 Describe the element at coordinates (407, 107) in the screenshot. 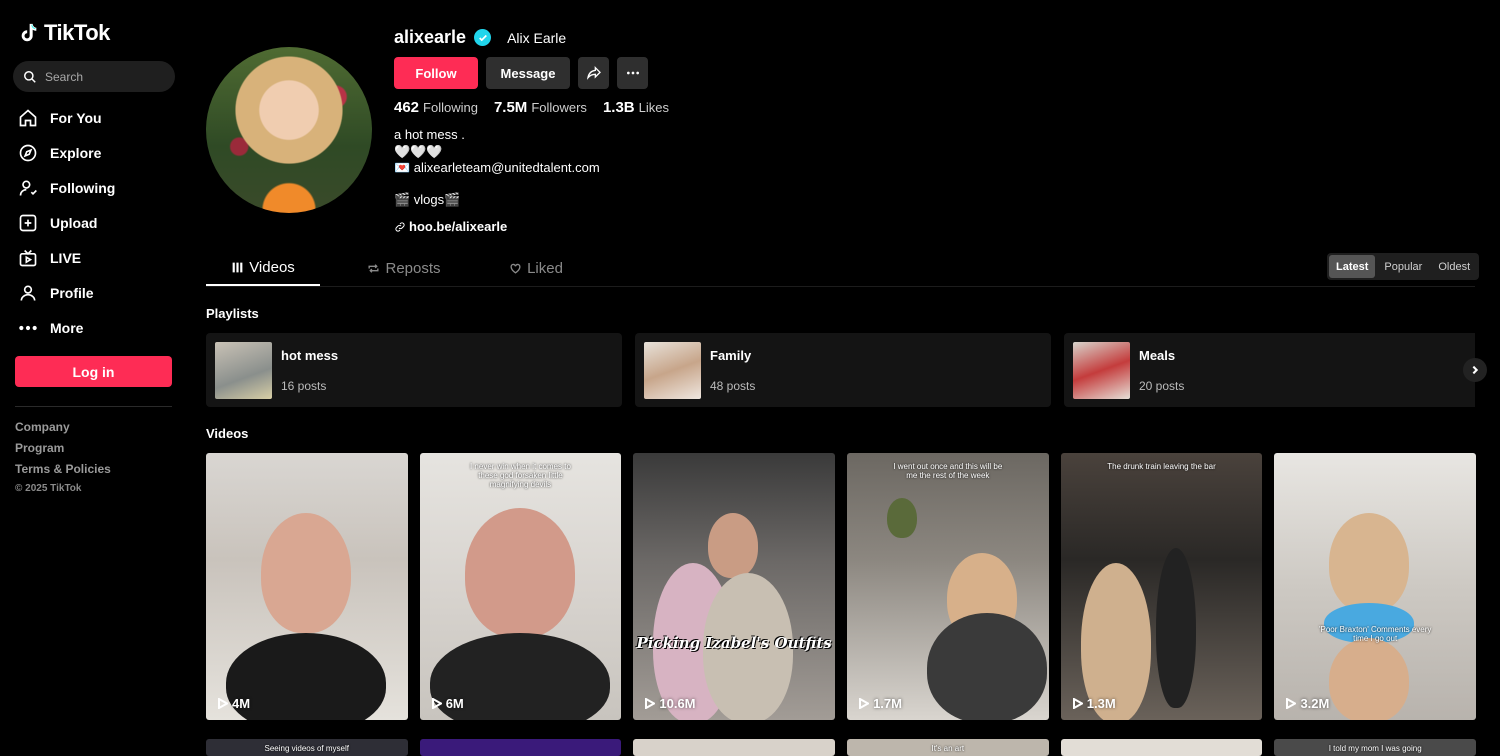

I see `stat-value: 462` at that location.